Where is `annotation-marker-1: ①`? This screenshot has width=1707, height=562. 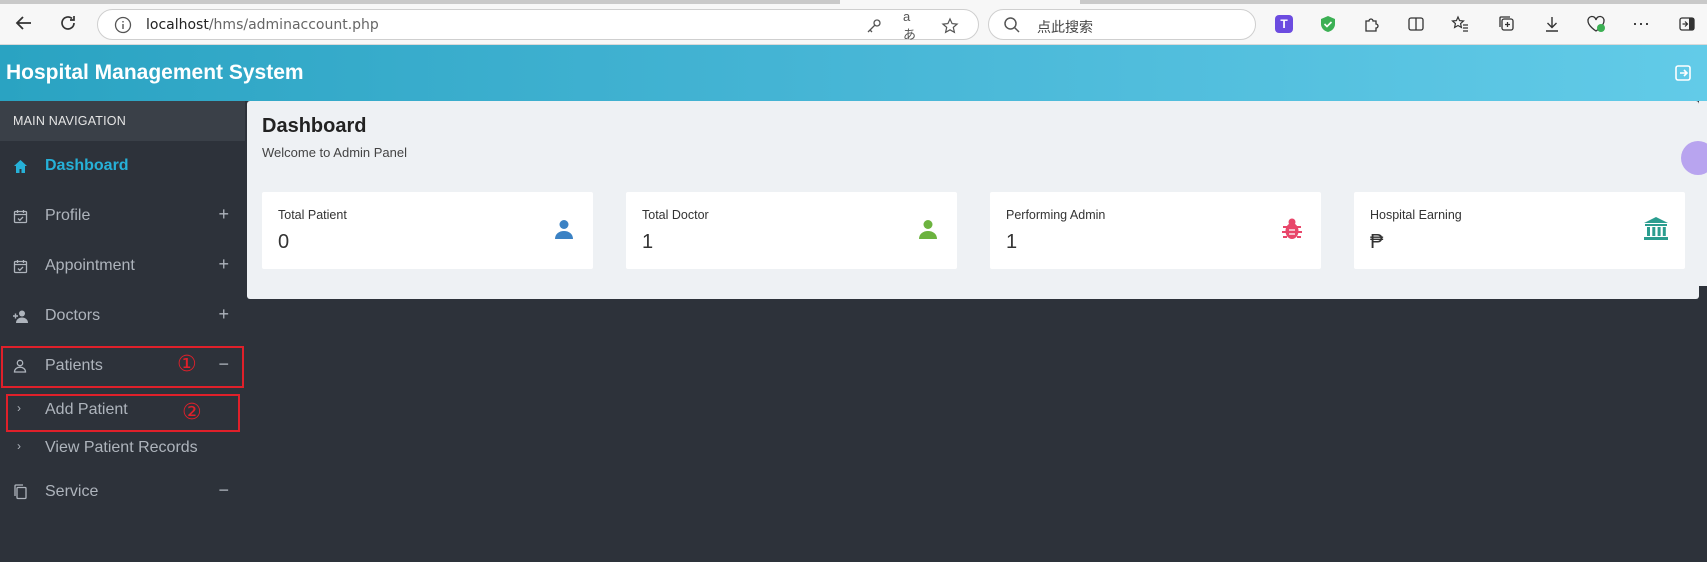 annotation-marker-1: ① is located at coordinates (187, 364).